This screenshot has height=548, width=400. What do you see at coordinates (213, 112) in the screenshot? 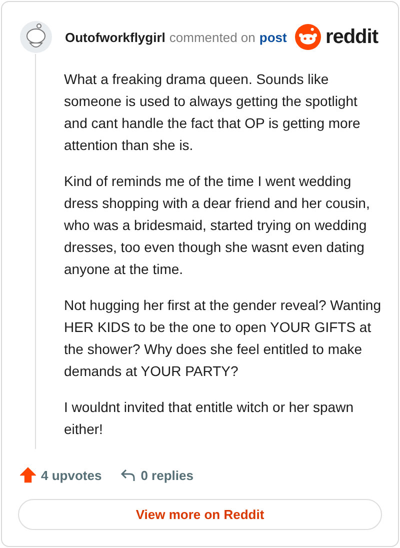
I see `comment-paragraph: What a freaking drama queen. Sounds like someone is used to always getting the spotlight and cant handle the fact that OP is getting more attention than she is.` at bounding box center [213, 112].